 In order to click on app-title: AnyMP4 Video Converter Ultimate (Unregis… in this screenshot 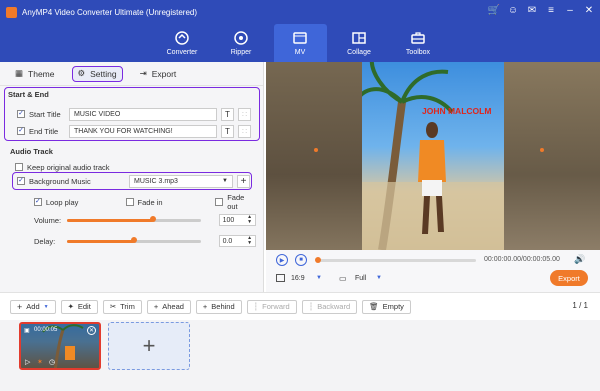, I will do `click(110, 12)`.